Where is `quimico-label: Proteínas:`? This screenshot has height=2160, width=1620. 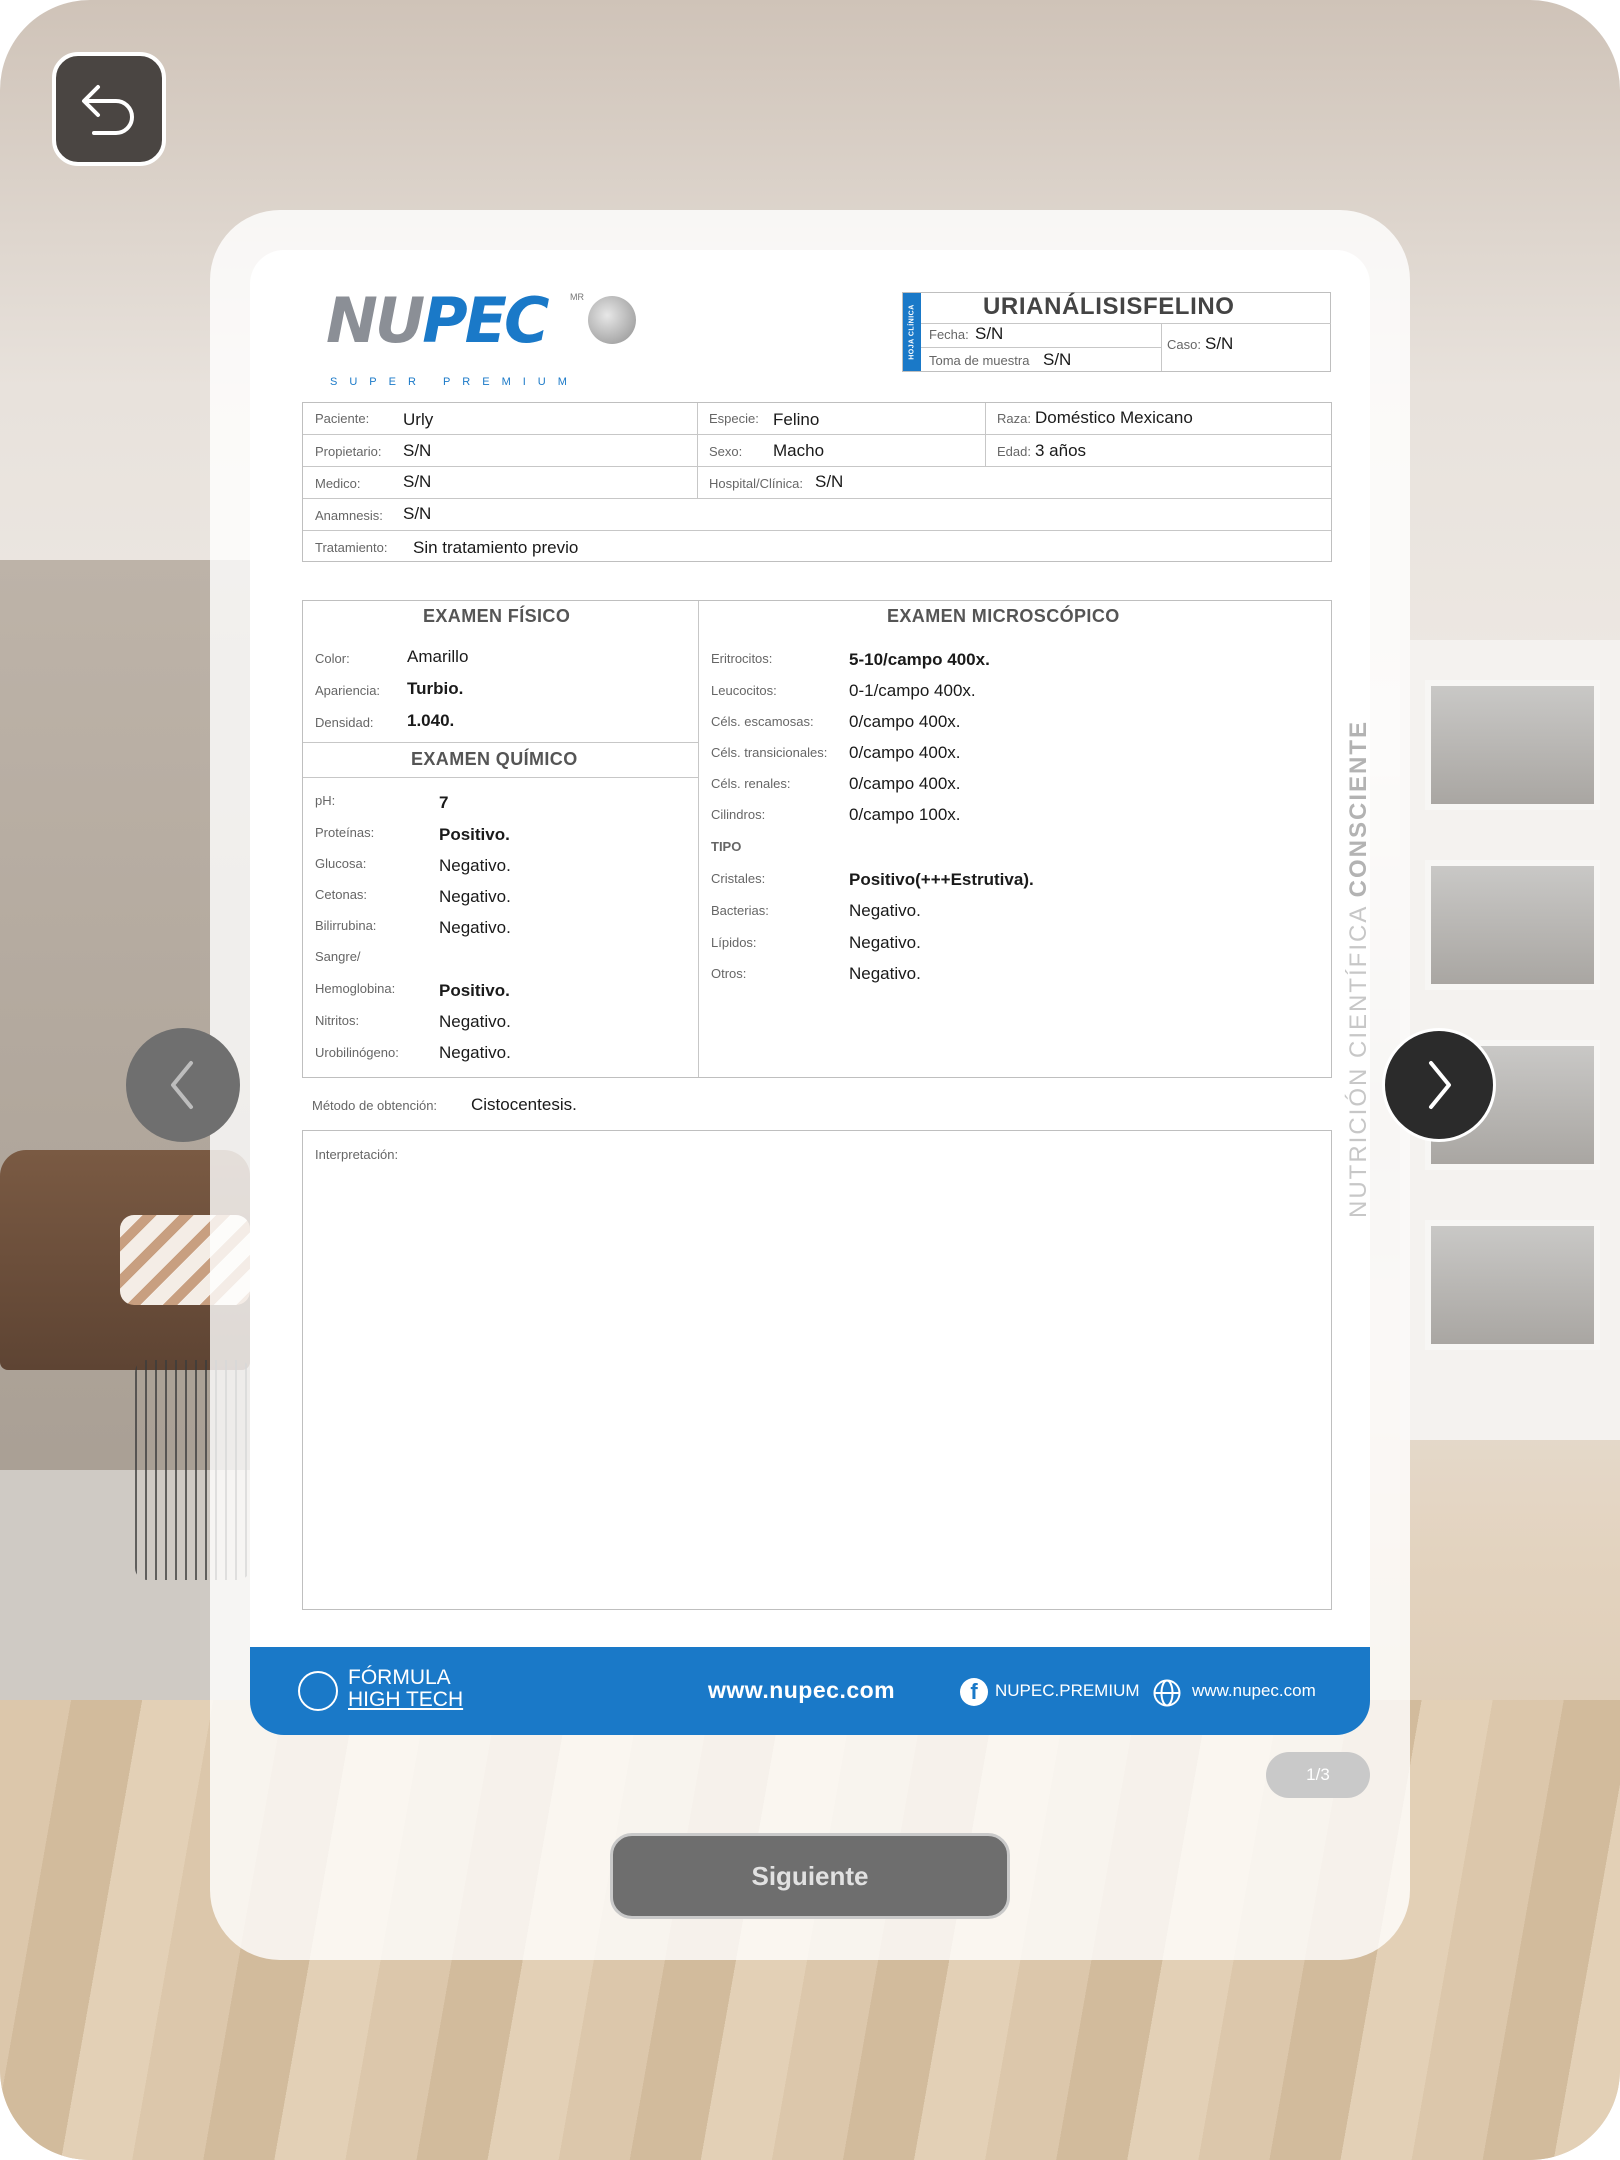
quimico-label: Proteínas: is located at coordinates (345, 832).